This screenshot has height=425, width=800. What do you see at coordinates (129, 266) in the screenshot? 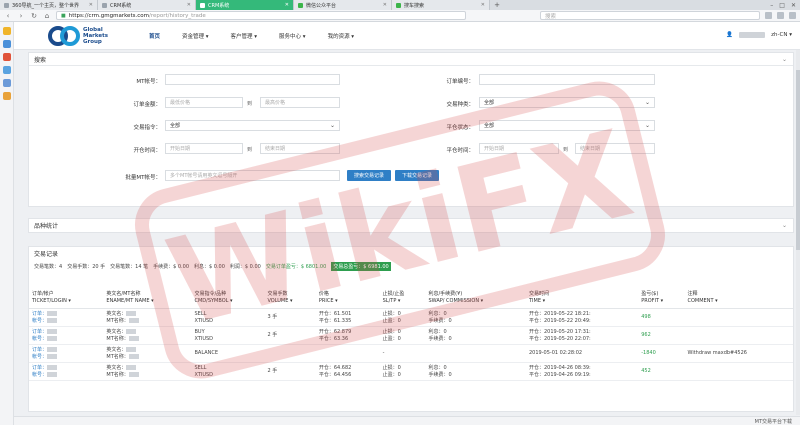
I see `summary-item: 交易笔数：14 笔` at bounding box center [129, 266].